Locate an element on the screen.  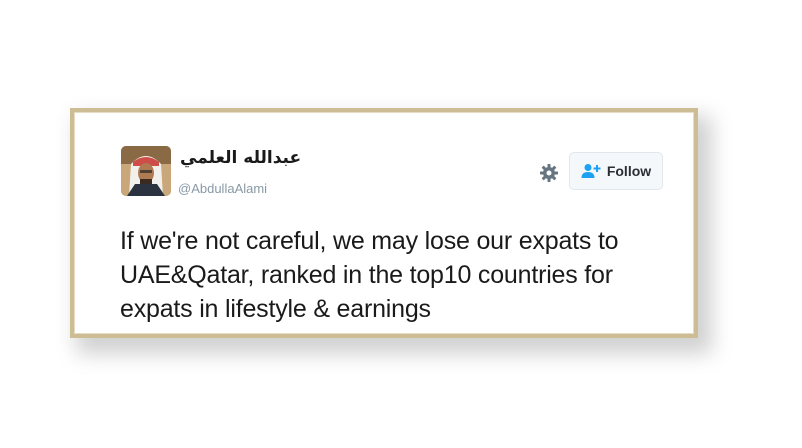
display-name: عبدالله العلمي is located at coordinates (240, 158).